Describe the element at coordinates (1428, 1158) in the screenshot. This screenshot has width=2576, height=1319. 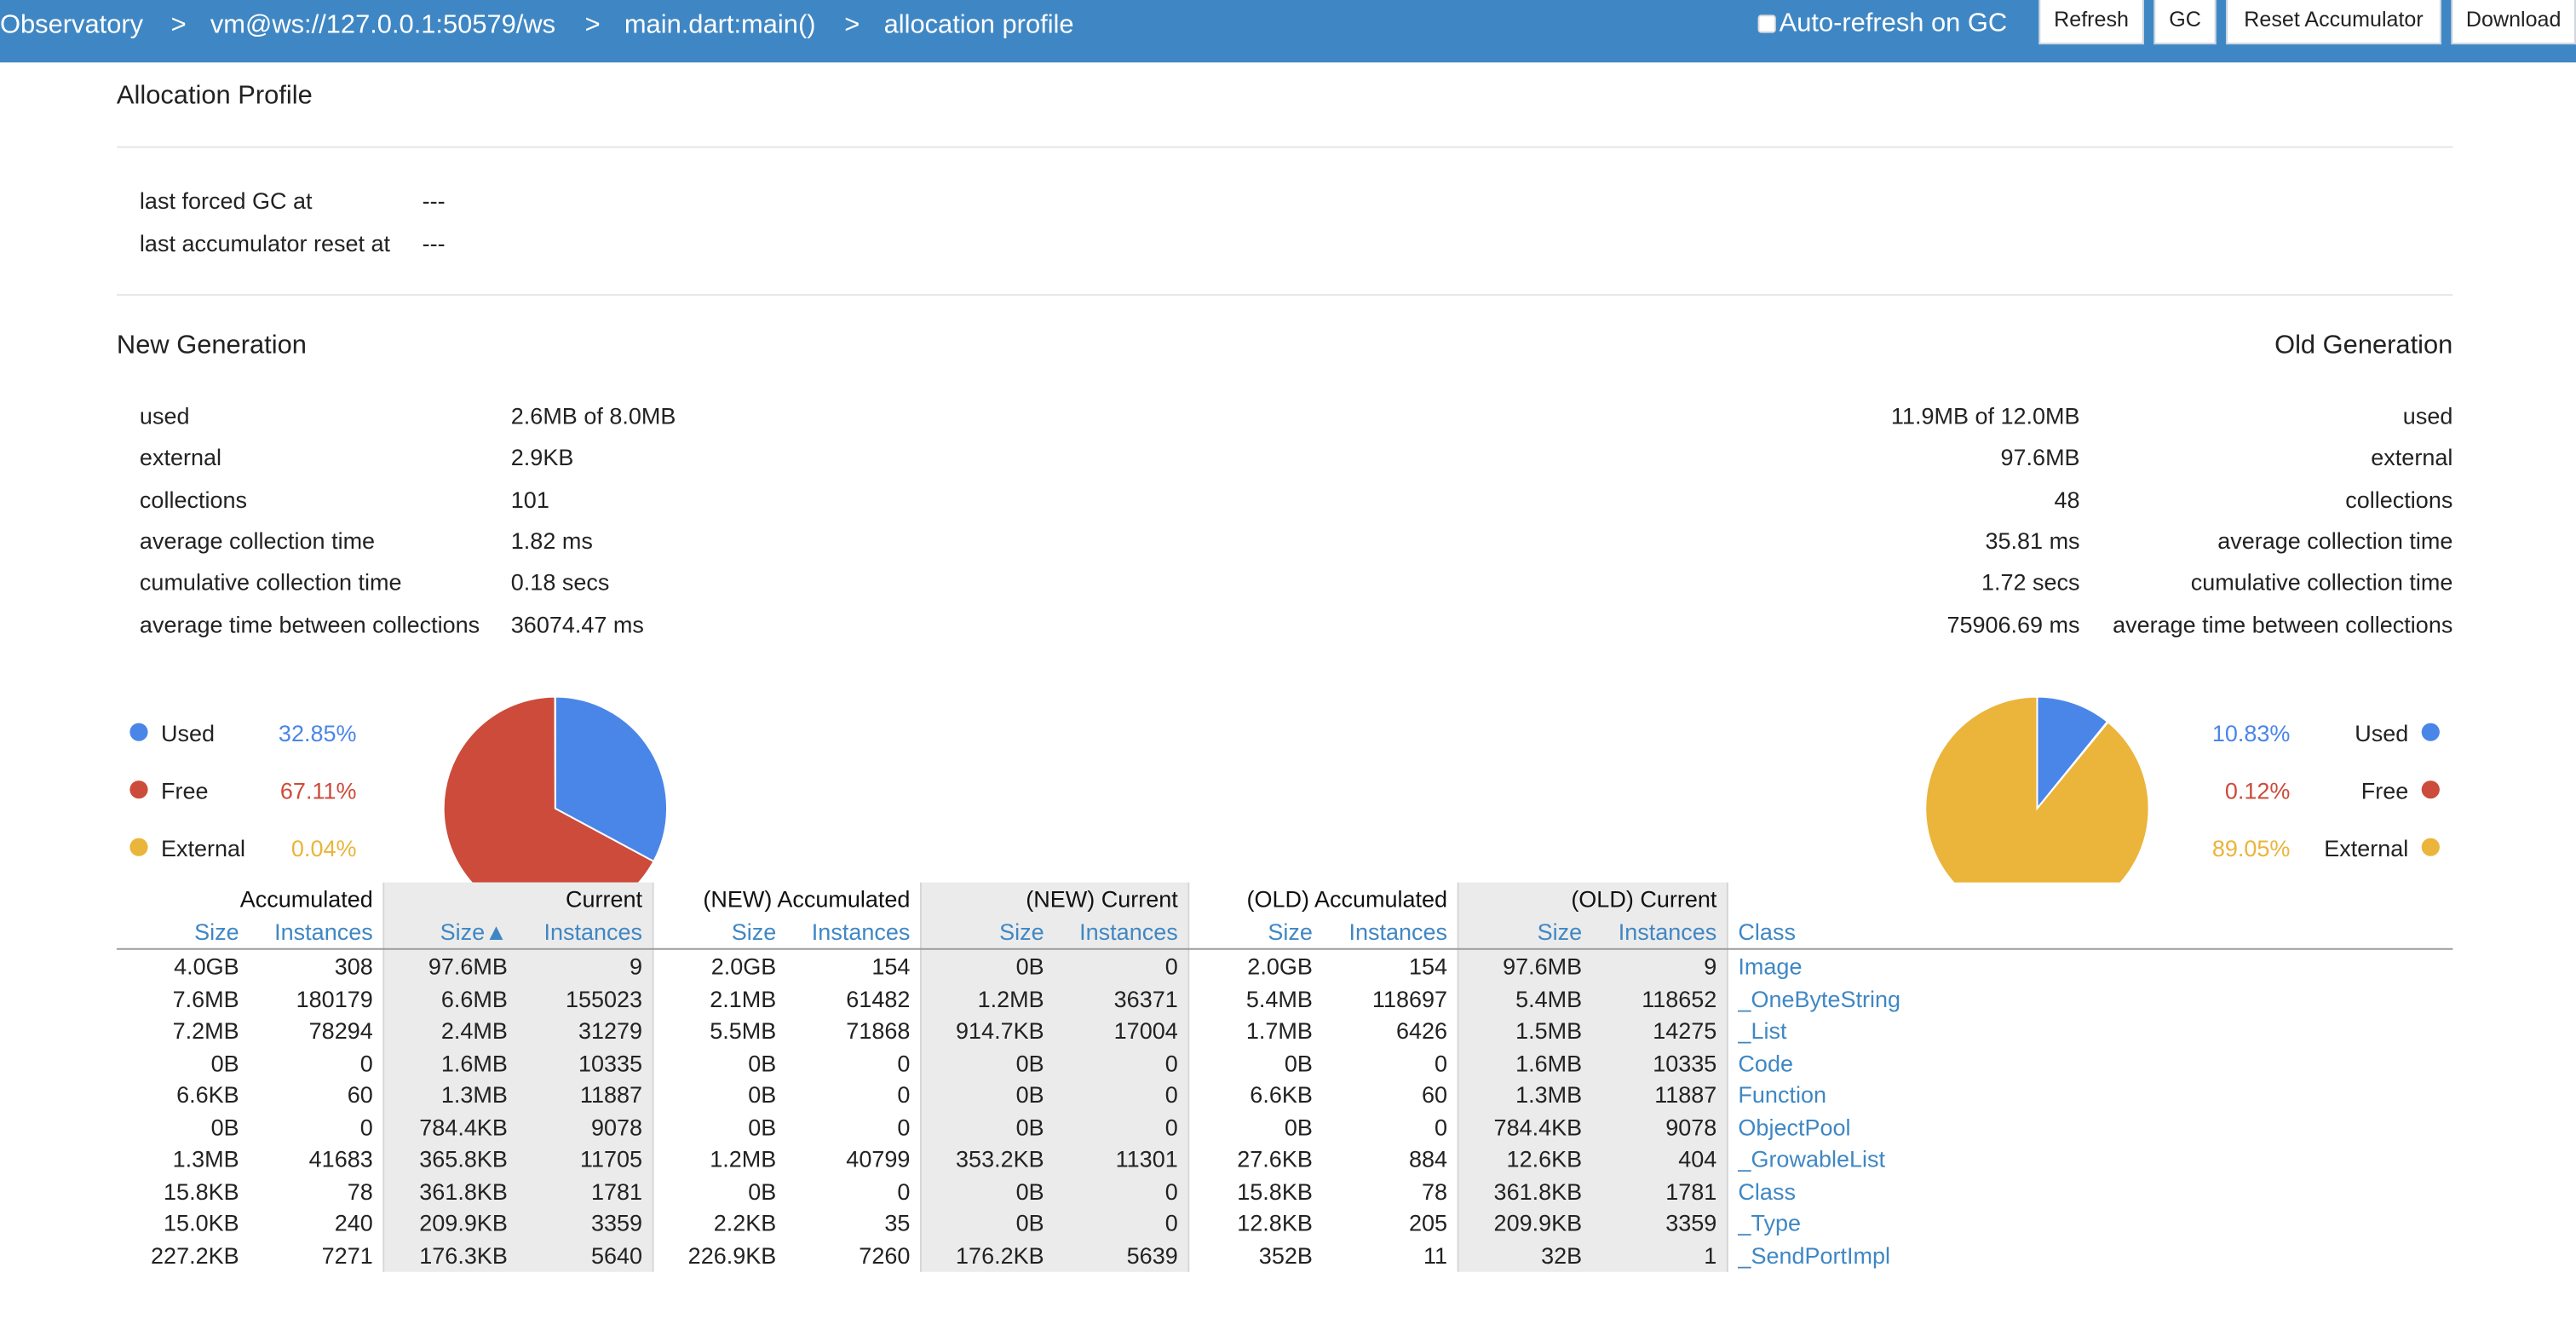
I see `instances-cell: 884` at that location.